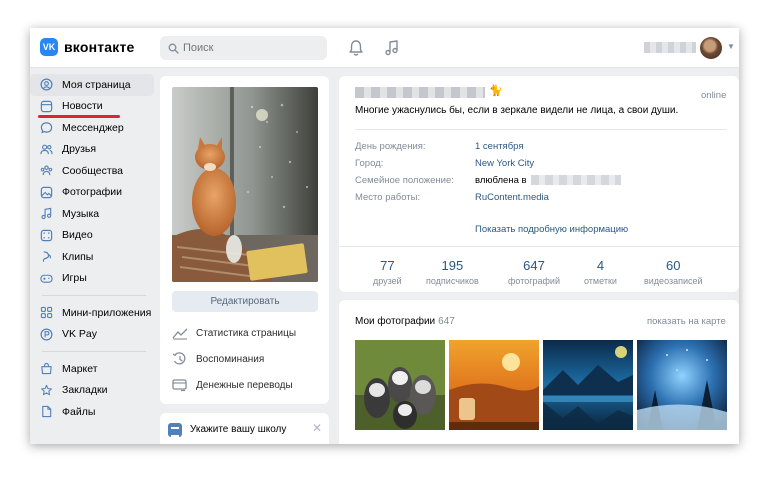 This screenshot has height=480, width=768. I want to click on sidebar-item-photos: Фотографии, so click(92, 193).